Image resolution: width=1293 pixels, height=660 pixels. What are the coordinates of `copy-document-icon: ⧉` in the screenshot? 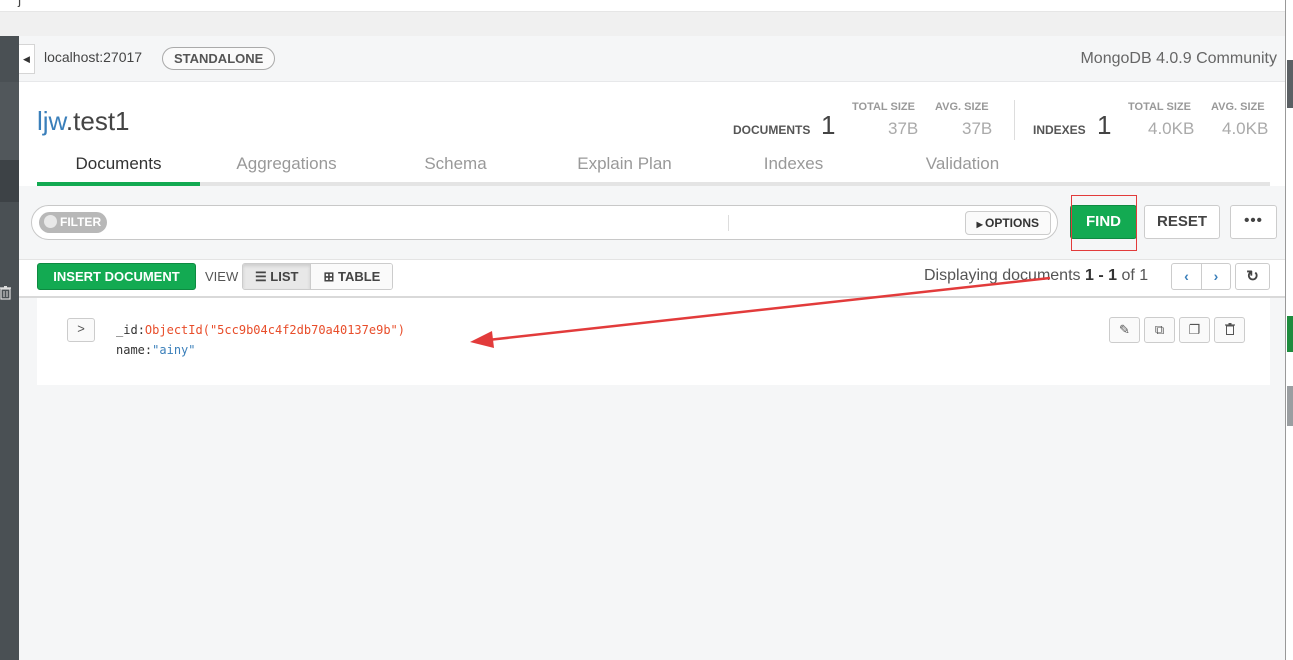 It's located at (1159, 330).